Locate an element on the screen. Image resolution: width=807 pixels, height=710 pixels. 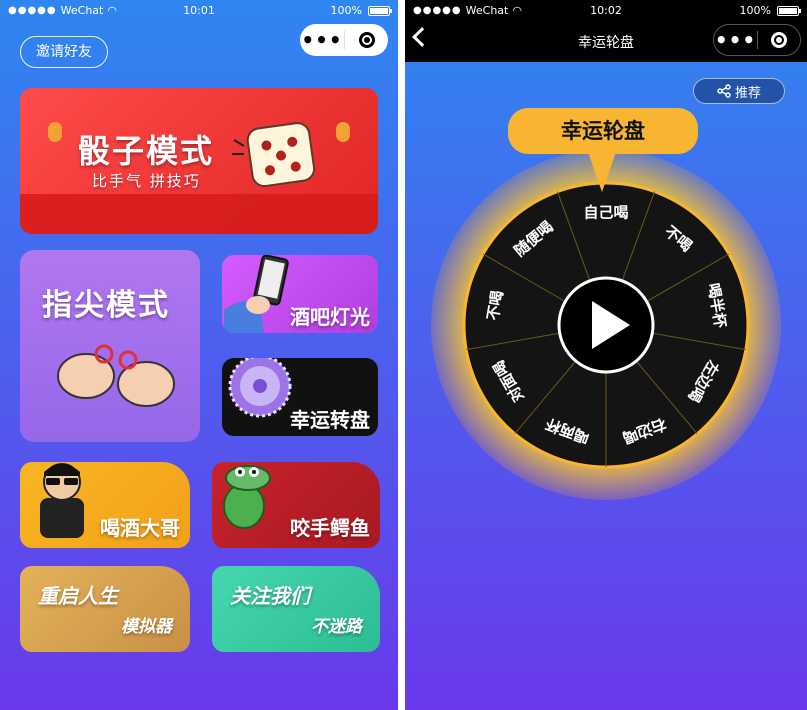
recommend-label: 推荐 is located at coordinates (747, 93).